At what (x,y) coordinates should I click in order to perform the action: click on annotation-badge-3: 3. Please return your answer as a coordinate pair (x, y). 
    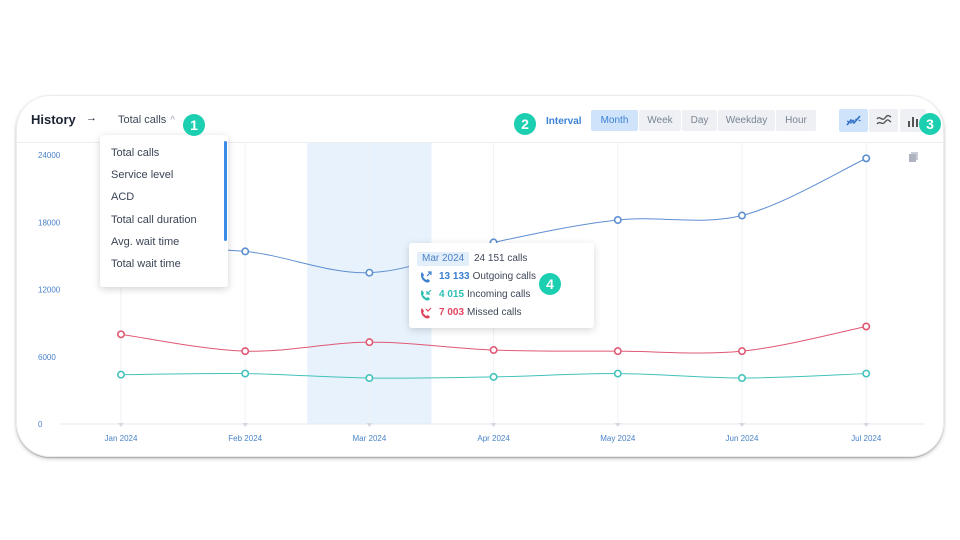
    Looking at the image, I should click on (930, 124).